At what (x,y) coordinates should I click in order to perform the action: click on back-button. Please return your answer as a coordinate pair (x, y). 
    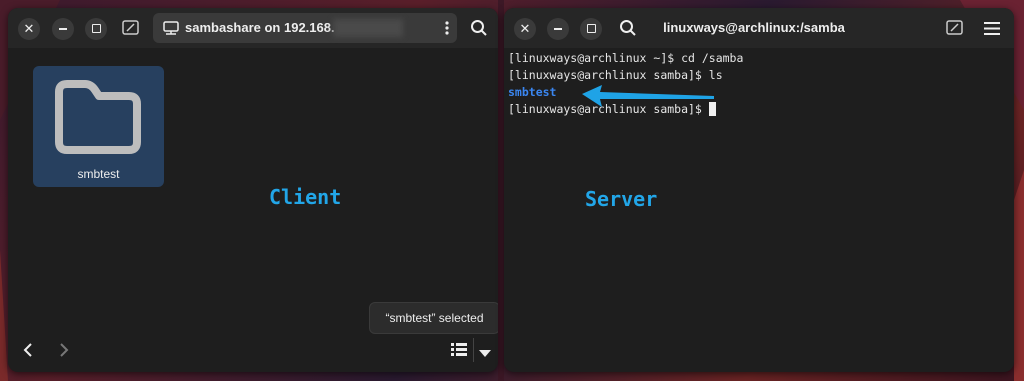
    Looking at the image, I should click on (28, 352).